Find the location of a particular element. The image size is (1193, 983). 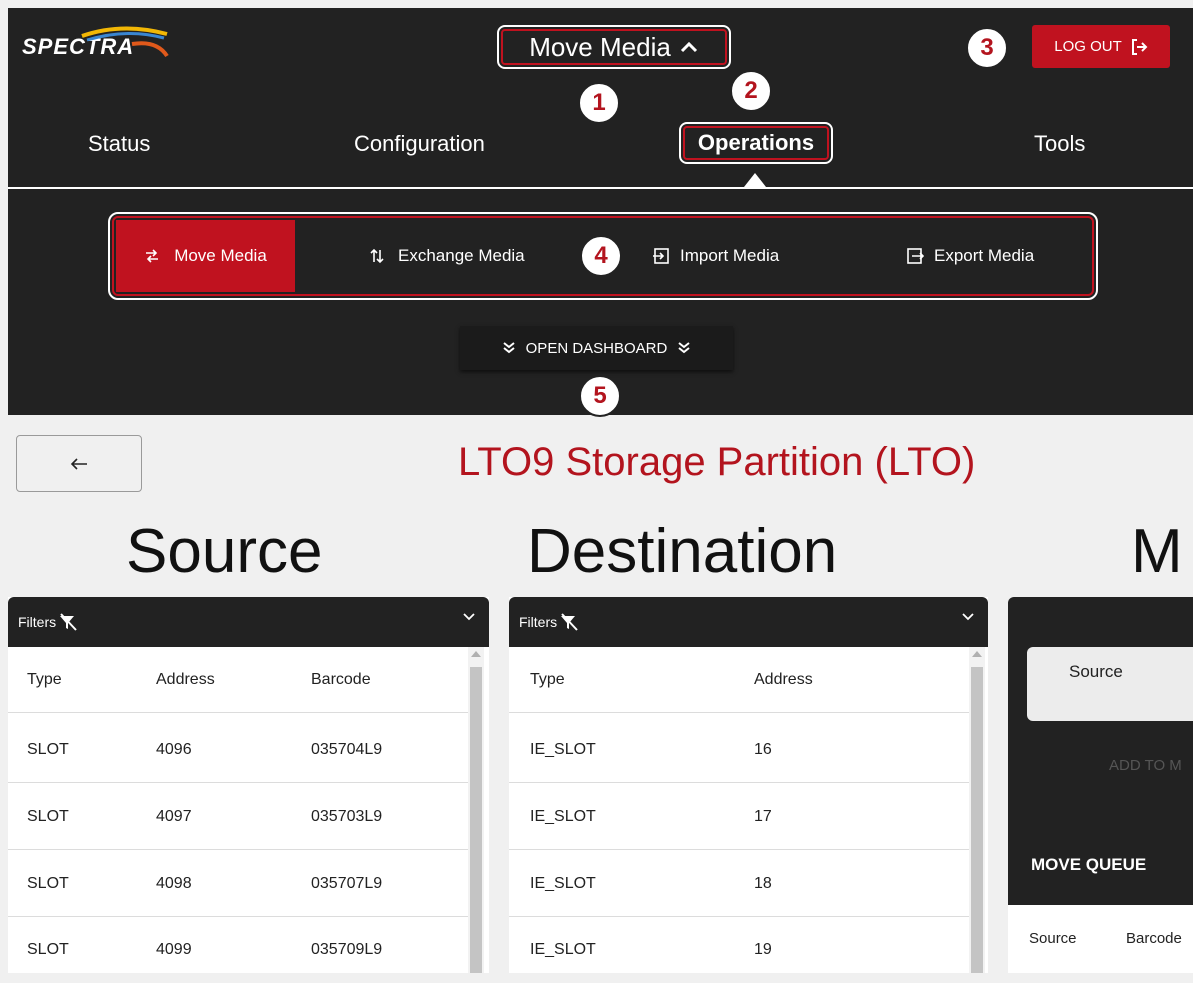

nav-operations: Operations is located at coordinates (756, 143).